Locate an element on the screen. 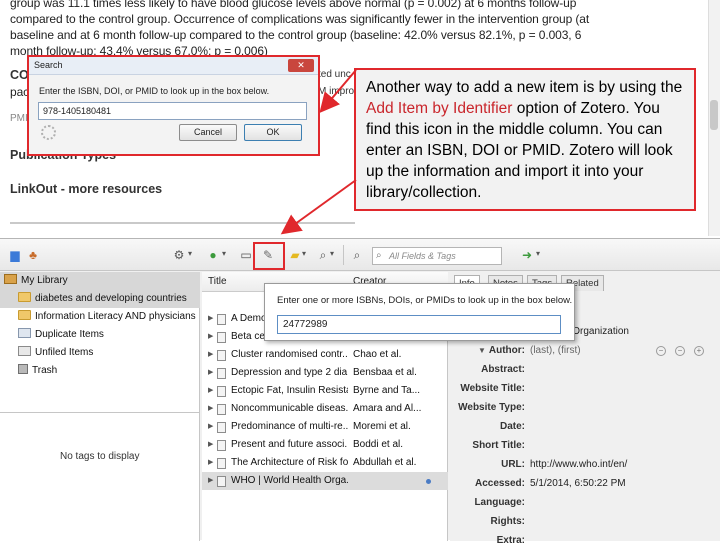 The image size is (720, 550). field-value: (last), (first) is located at coordinates (555, 350).